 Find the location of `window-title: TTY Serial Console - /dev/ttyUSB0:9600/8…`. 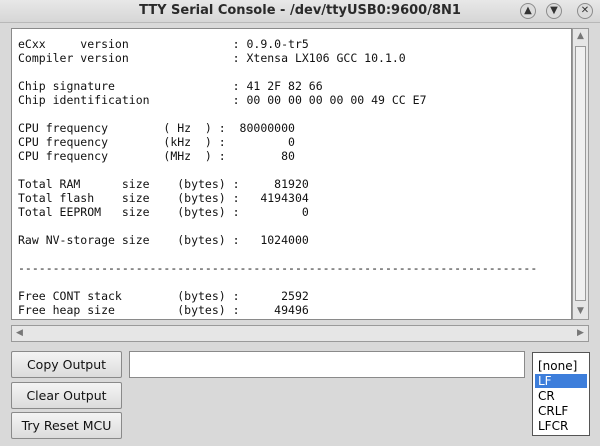

window-title: TTY Serial Console - /dev/ttyUSB0:9600/8… is located at coordinates (300, 10).